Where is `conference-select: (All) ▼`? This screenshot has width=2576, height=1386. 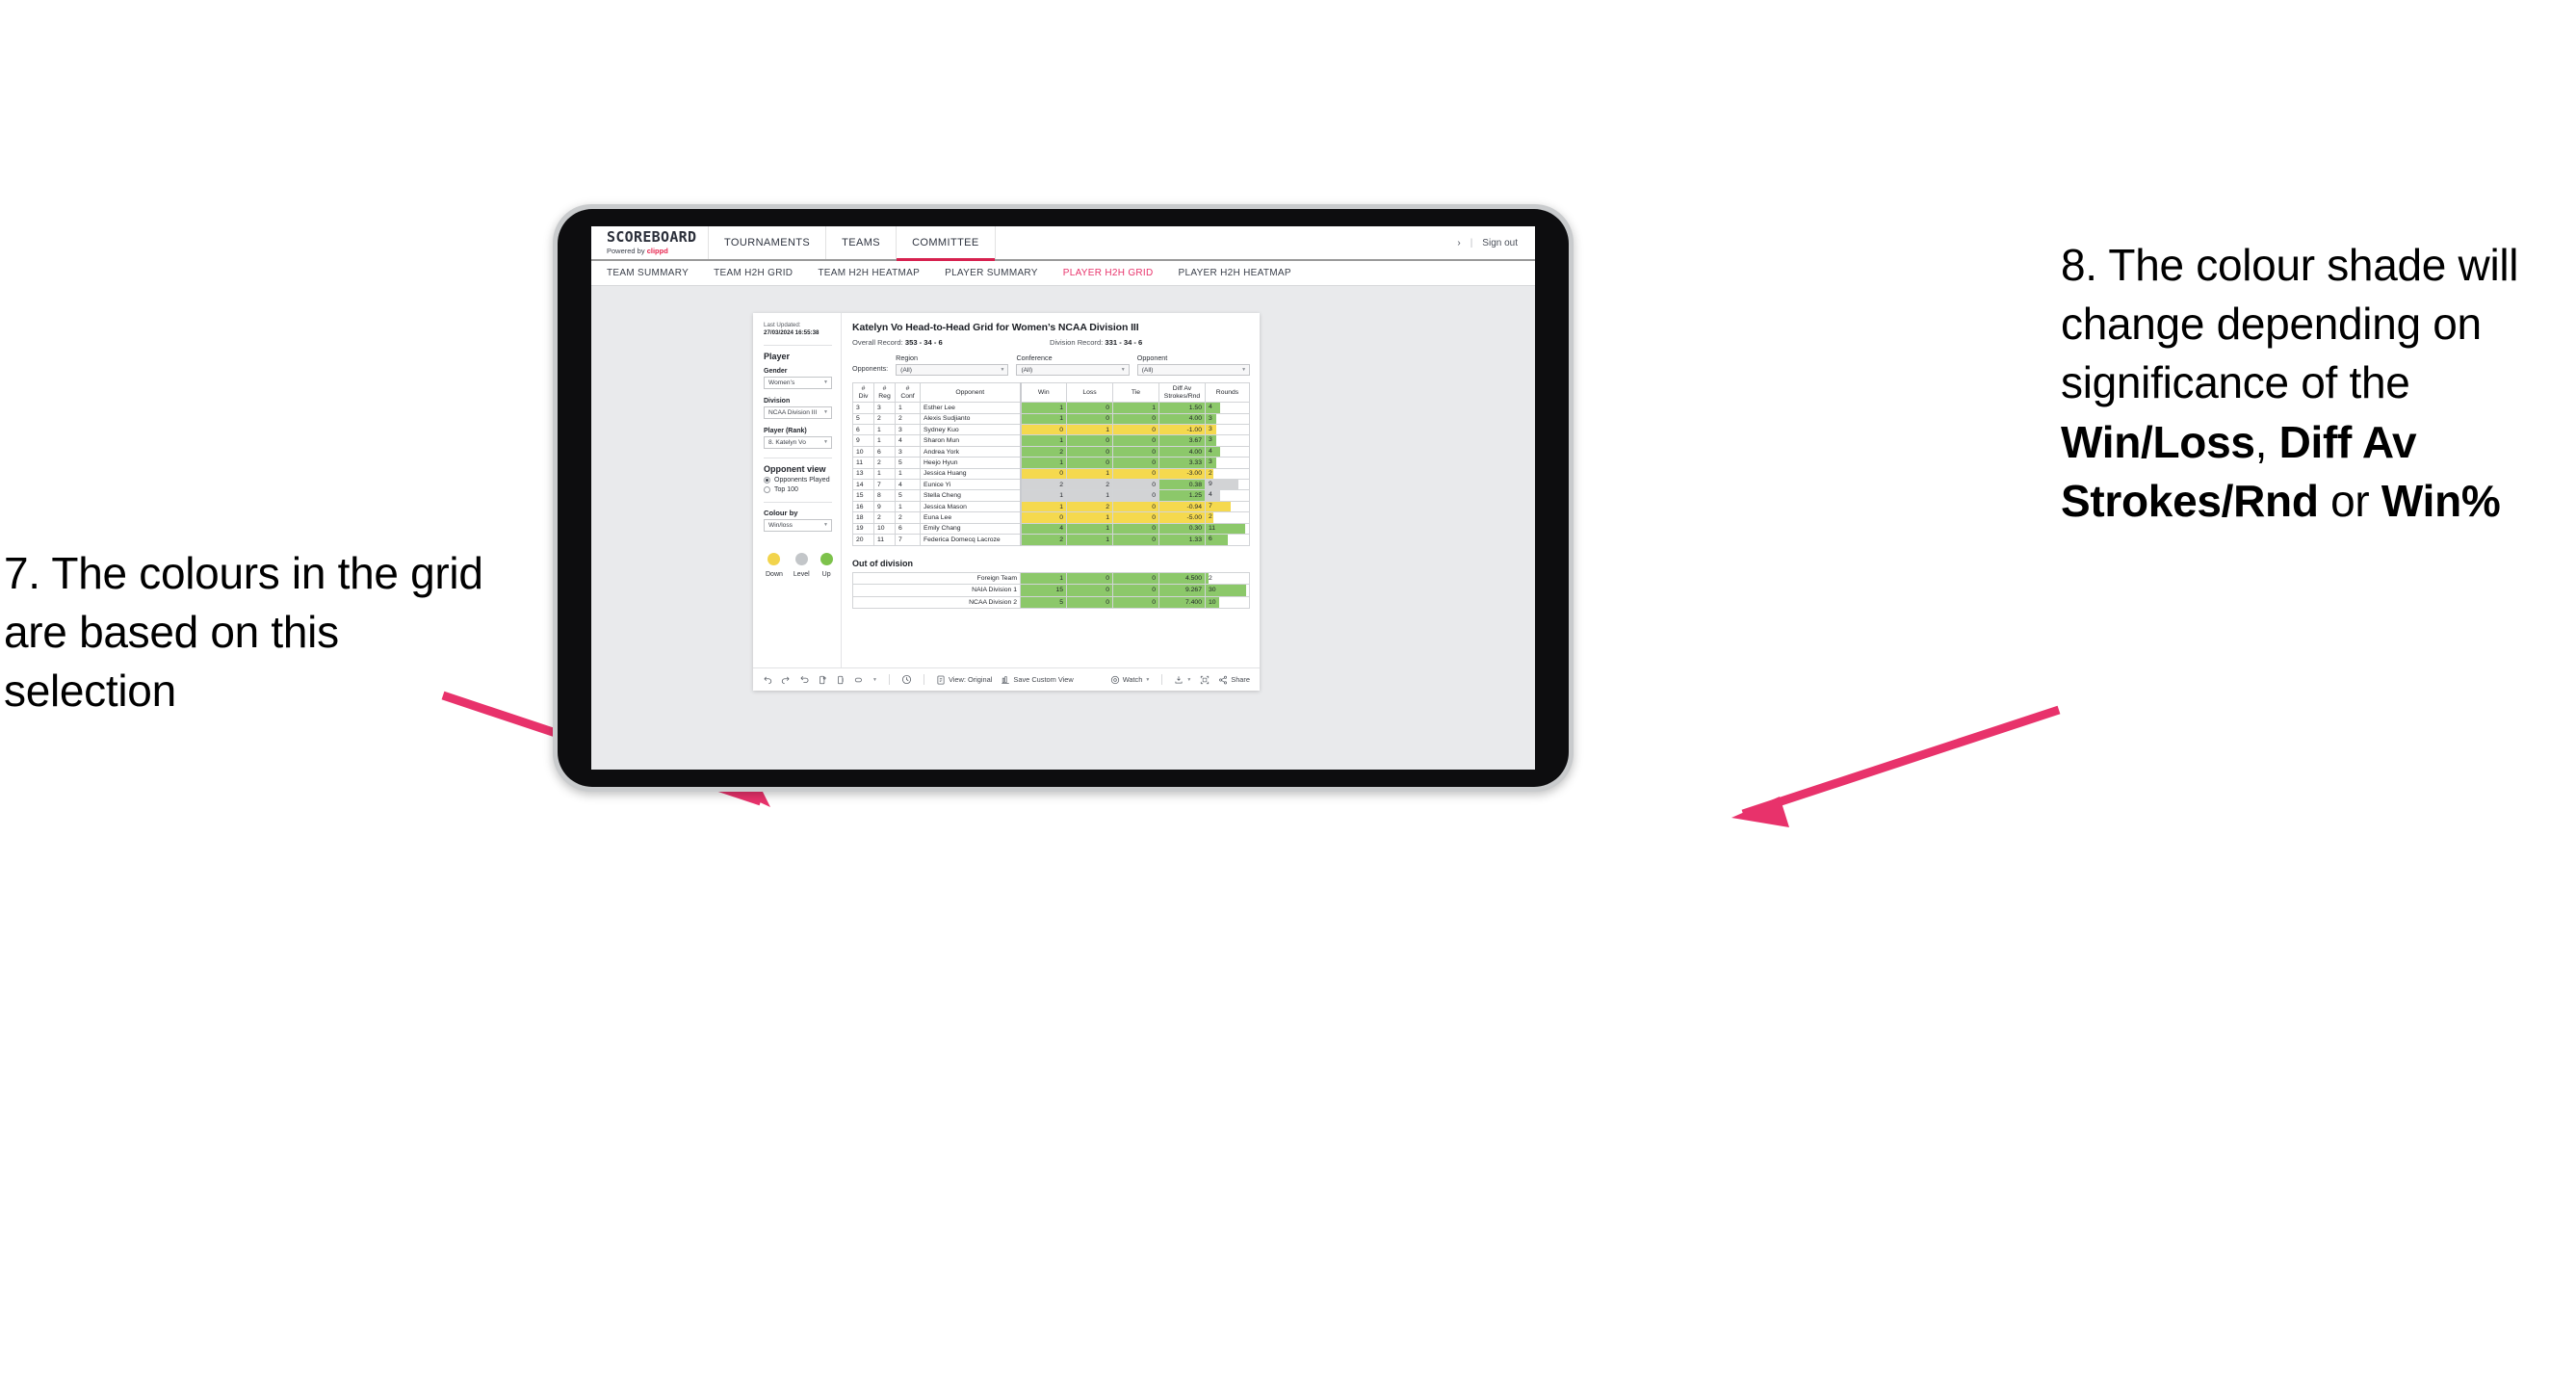
conference-select: (All) ▼ is located at coordinates (1073, 370).